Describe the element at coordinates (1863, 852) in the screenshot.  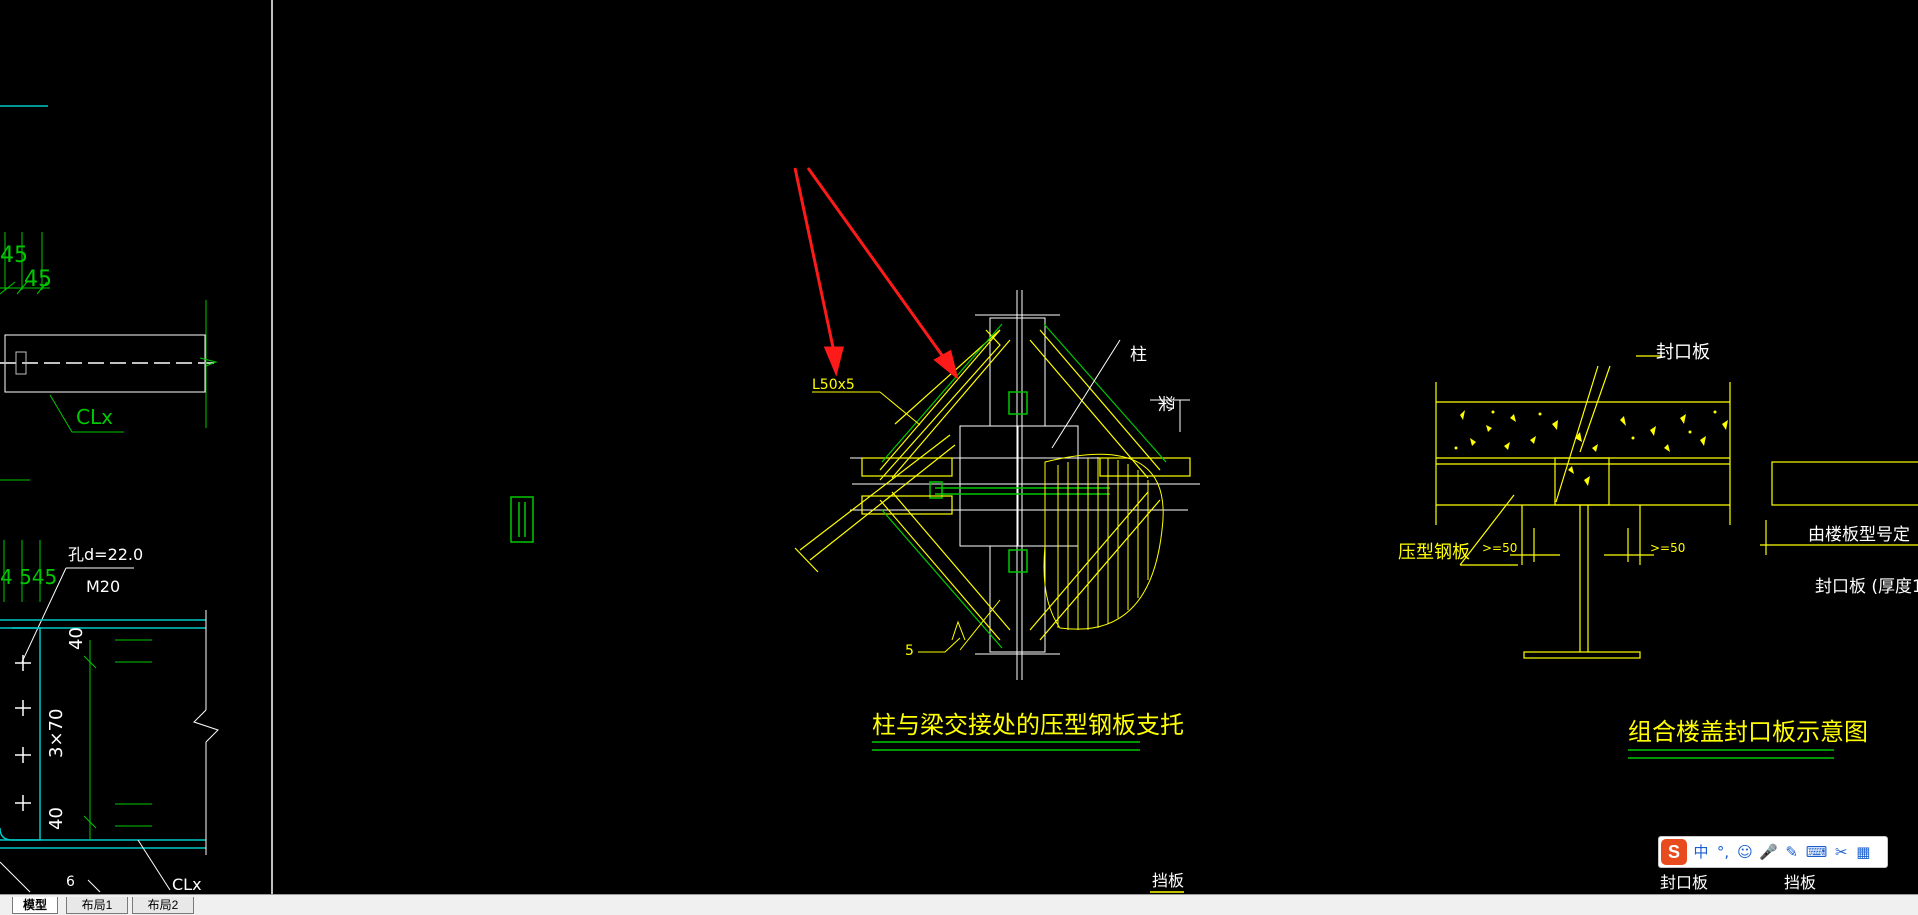
I see `grid-menu-icon: ▦` at that location.